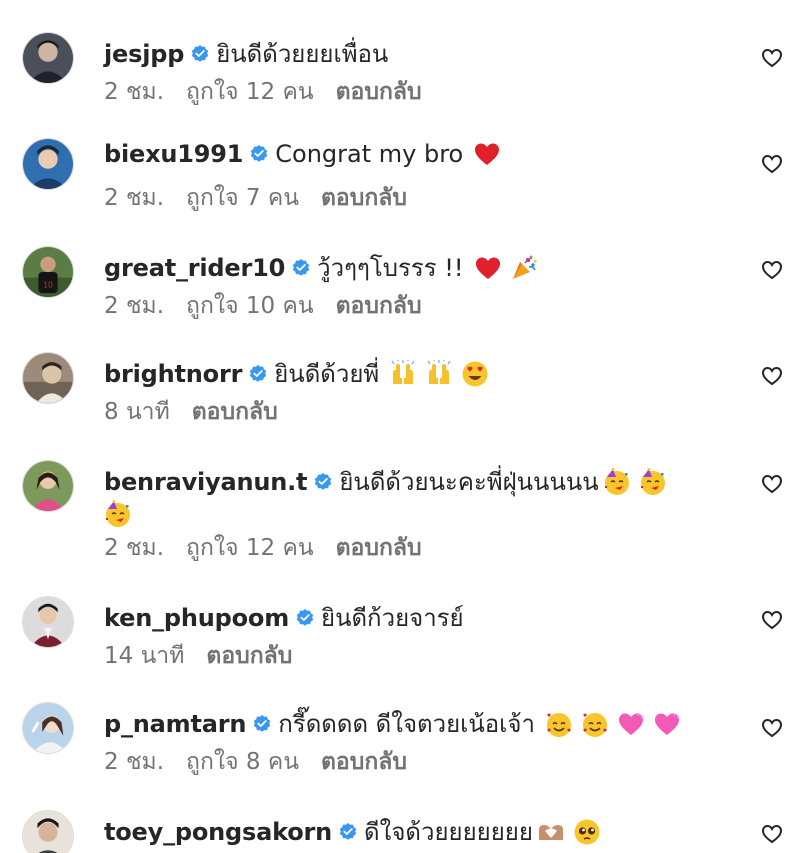 Image resolution: width=800 pixels, height=853 pixels. I want to click on heart-hands-icon, so click(551, 832).